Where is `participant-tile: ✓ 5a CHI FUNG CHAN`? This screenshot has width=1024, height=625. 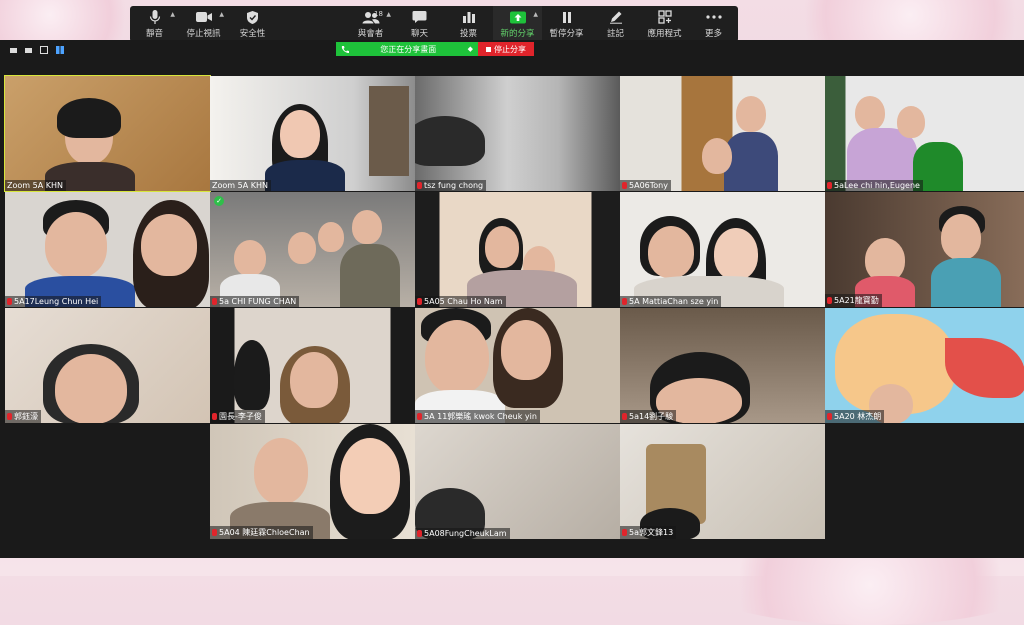
participant-tile: ✓ 5a CHI FUNG CHAN is located at coordinates (312, 249).